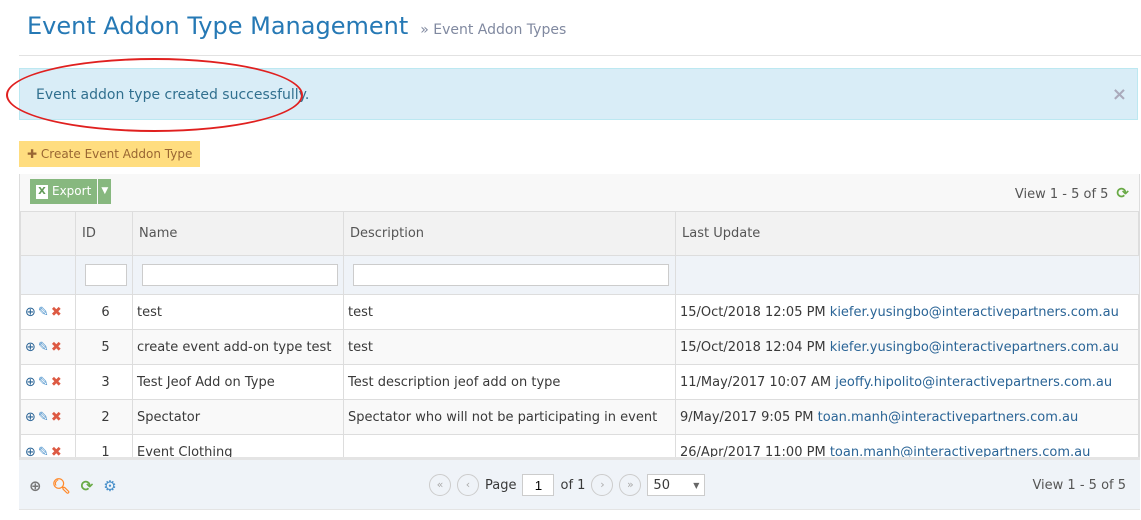 This screenshot has width=1141, height=520. What do you see at coordinates (1119, 95) in the screenshot?
I see `close-icon: ×` at bounding box center [1119, 95].